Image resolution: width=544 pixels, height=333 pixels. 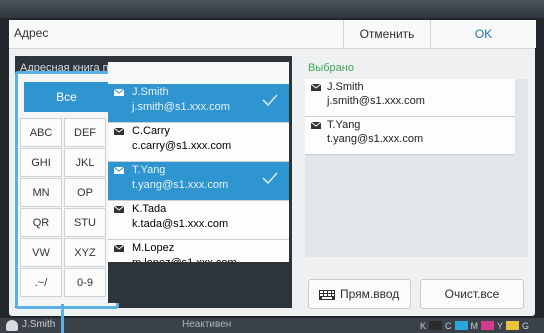 What do you see at coordinates (66, 97) in the screenshot?
I see `alpha-all-button: Все` at bounding box center [66, 97].